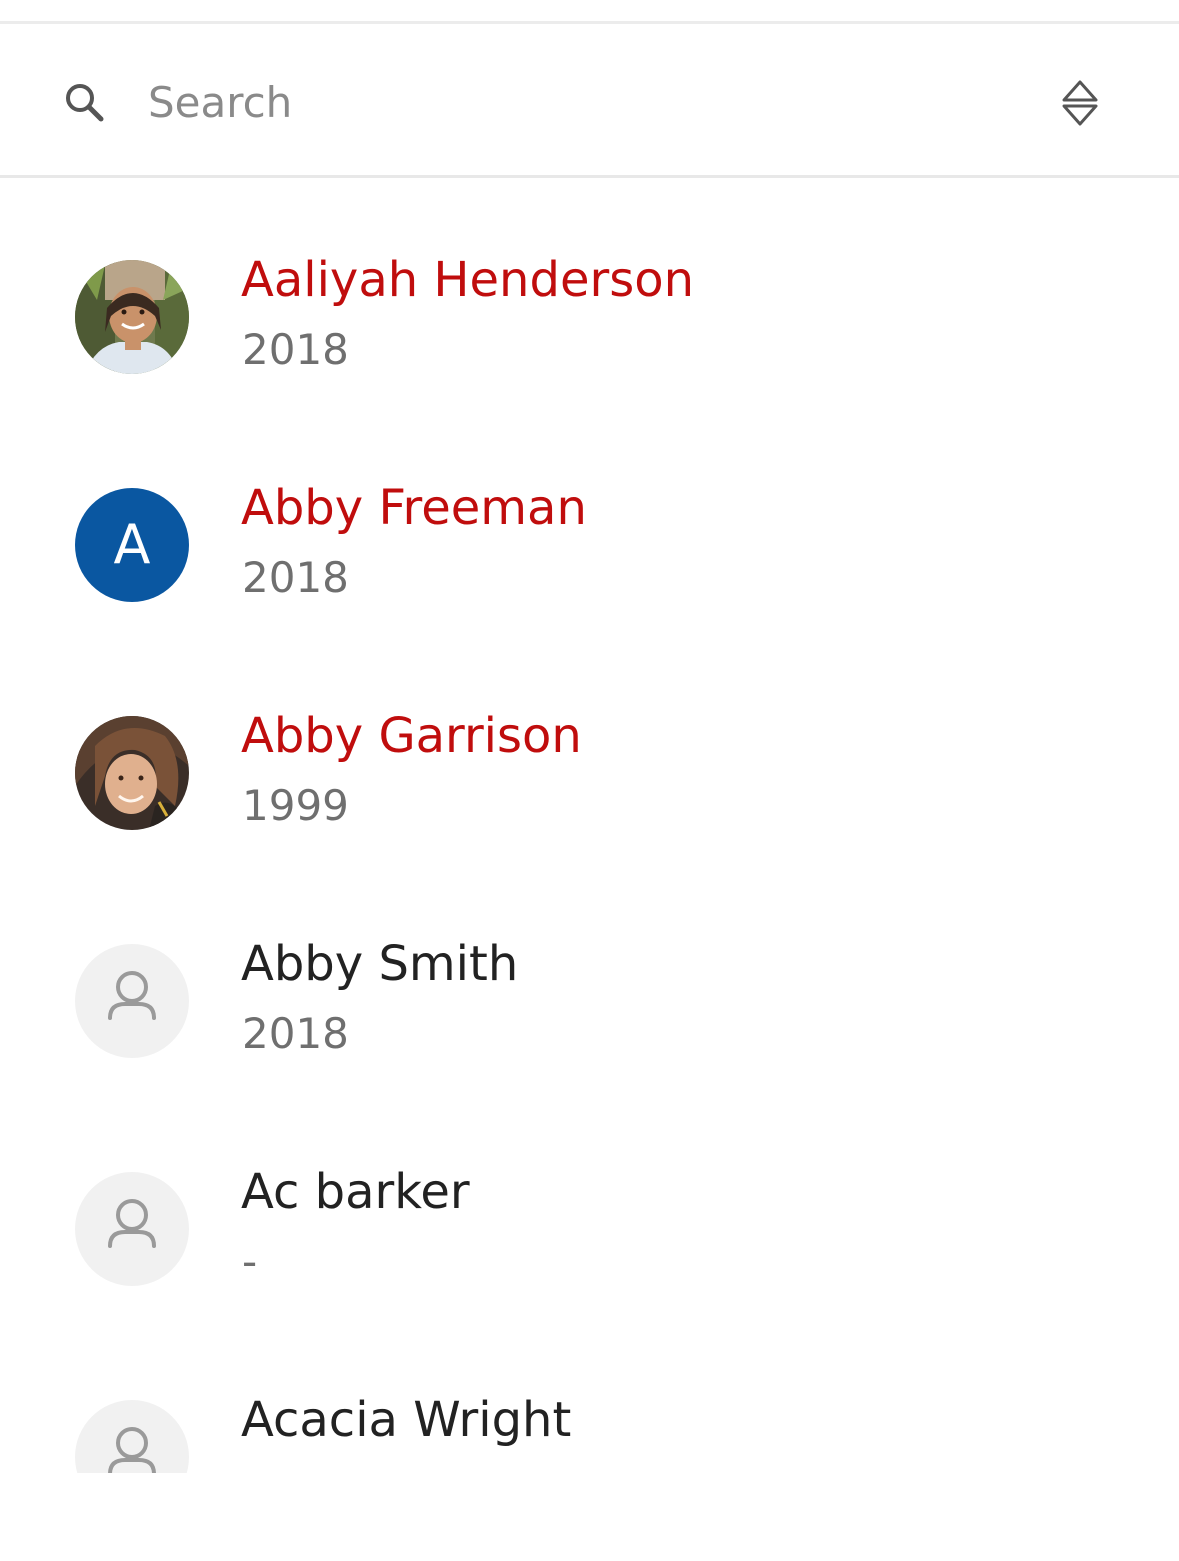 The image size is (1179, 1561). I want to click on contact-name: Acacia Wright, so click(406, 1420).